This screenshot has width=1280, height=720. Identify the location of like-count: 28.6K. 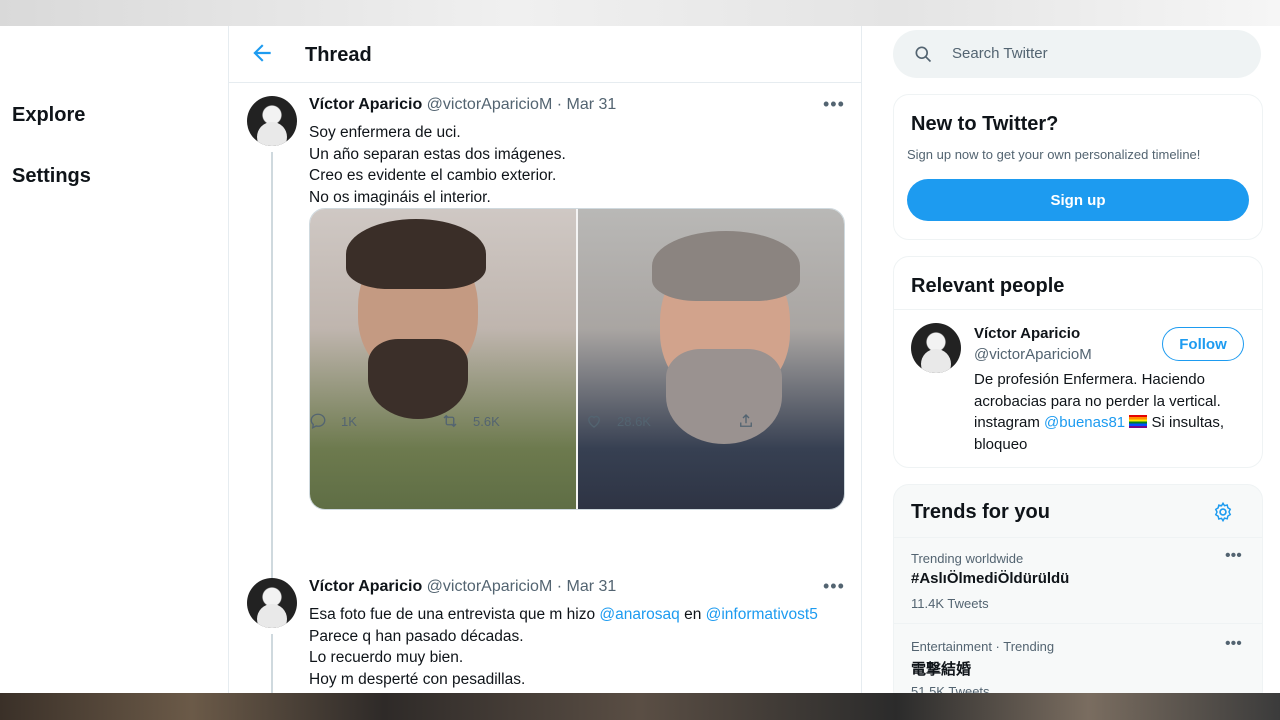
(634, 421).